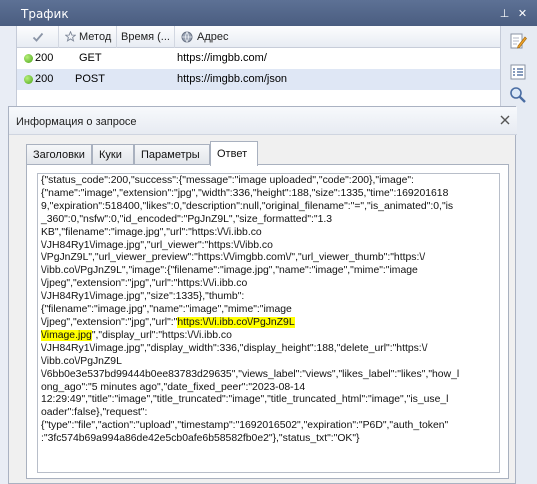 This screenshot has height=484, width=537. Describe the element at coordinates (76, 122) in the screenshot. I see `dialog-title: Информация о запросе` at that location.